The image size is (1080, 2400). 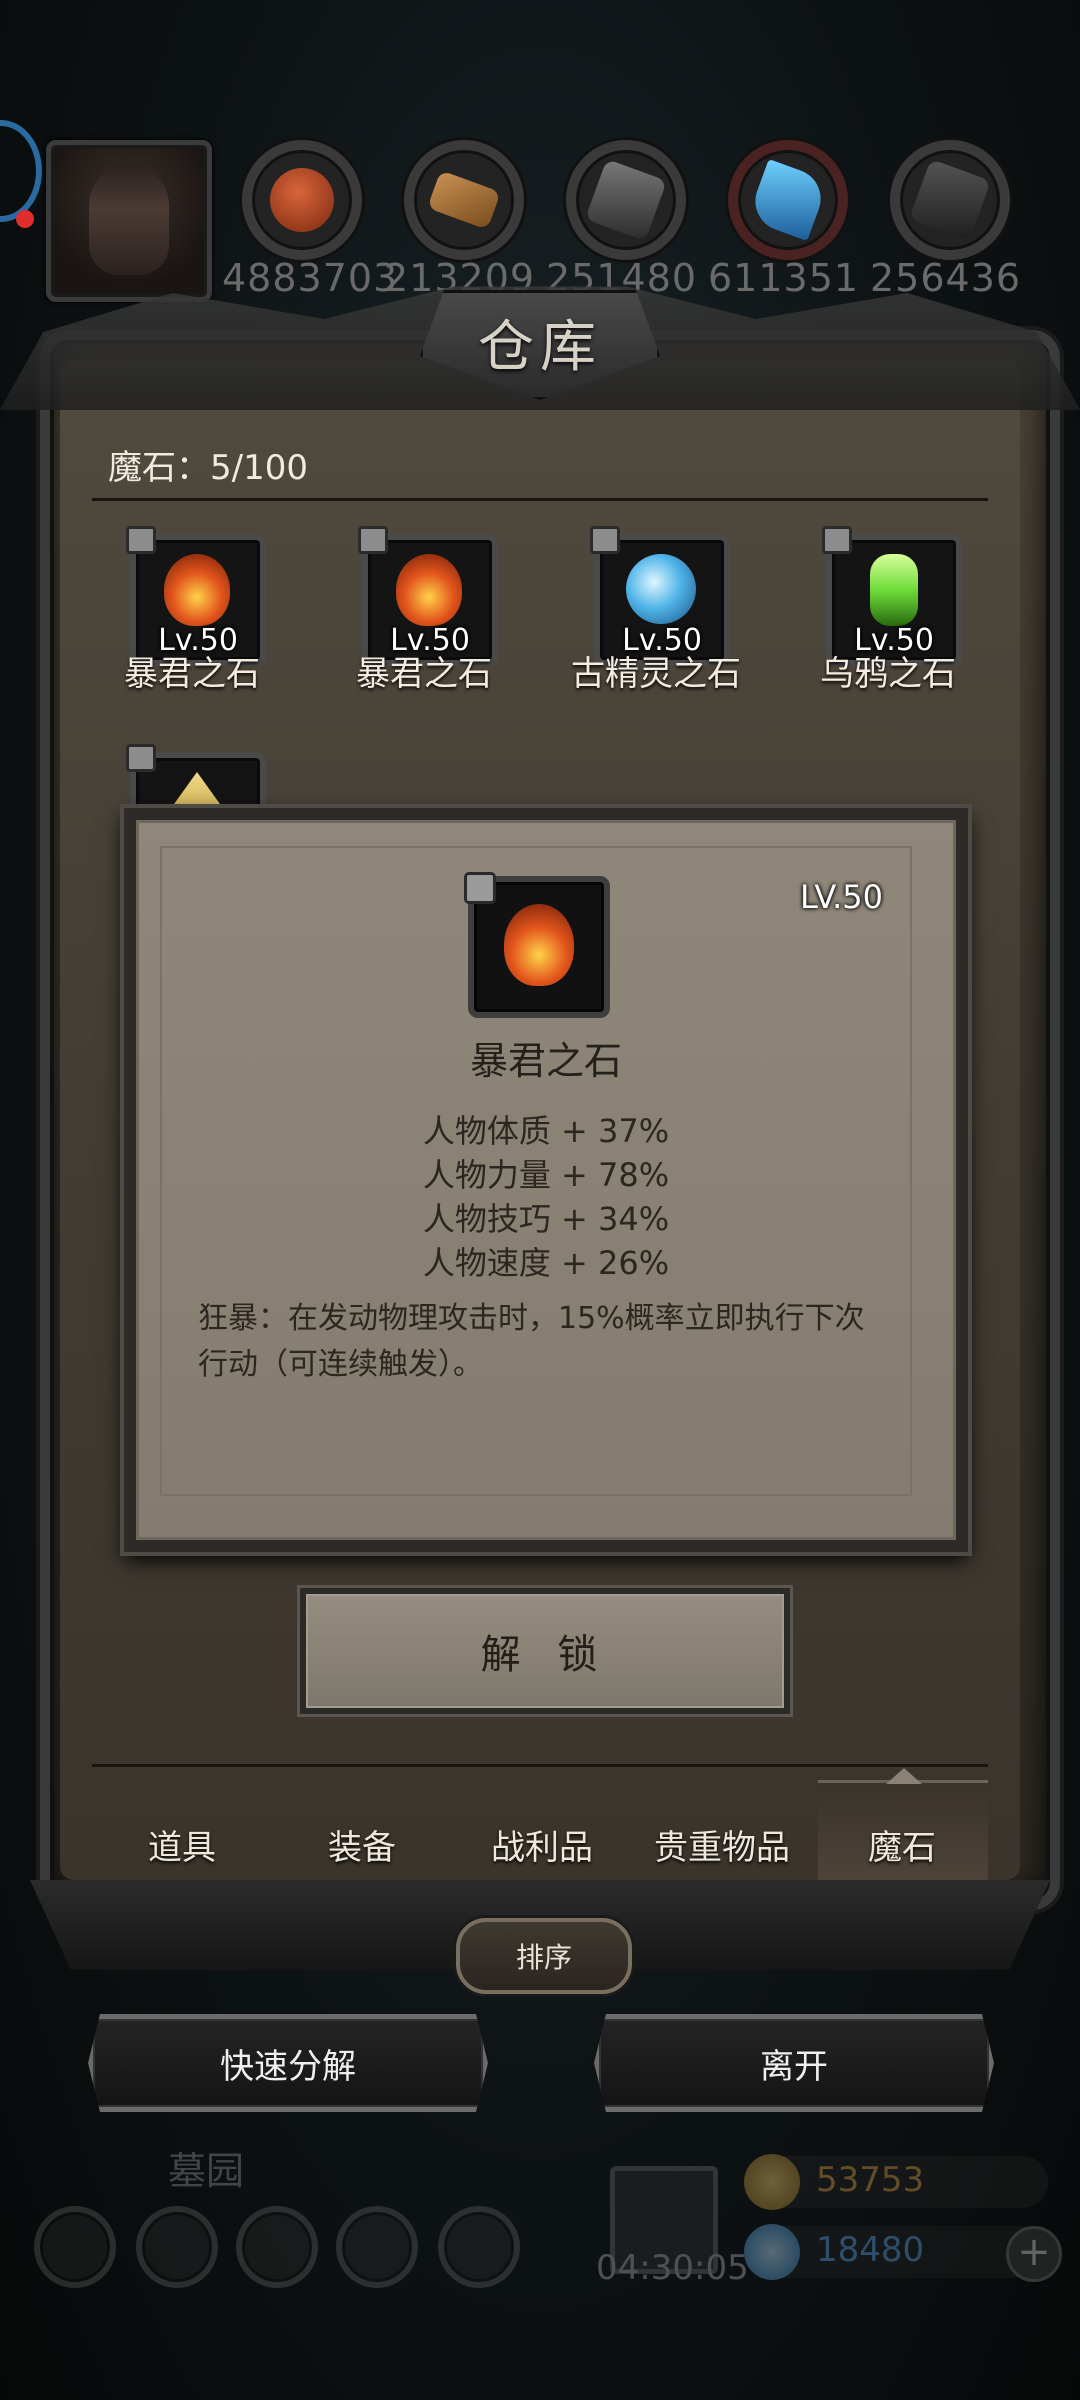 I want to click on gold-amount: 53753, so click(x=870, y=2180).